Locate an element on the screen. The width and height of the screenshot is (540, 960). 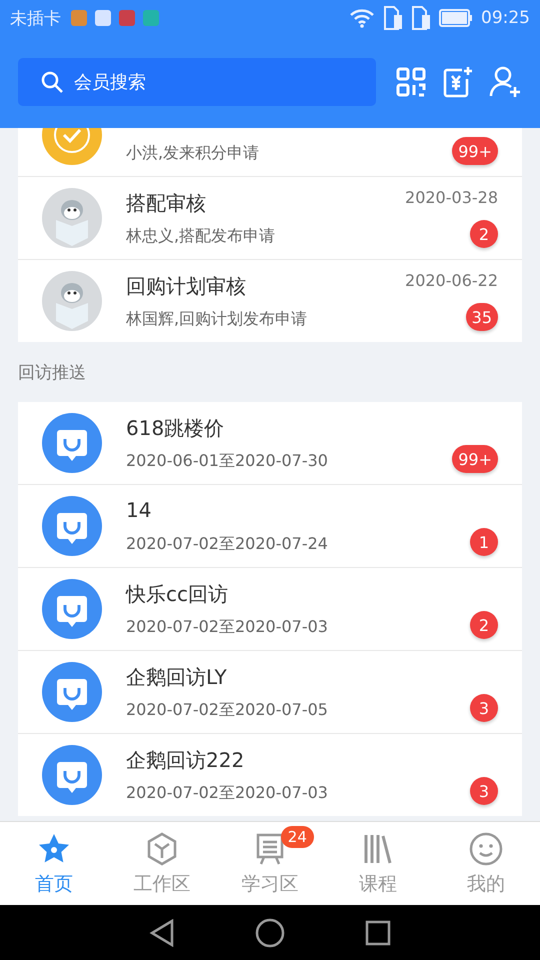
recents-icon is located at coordinates (378, 933).